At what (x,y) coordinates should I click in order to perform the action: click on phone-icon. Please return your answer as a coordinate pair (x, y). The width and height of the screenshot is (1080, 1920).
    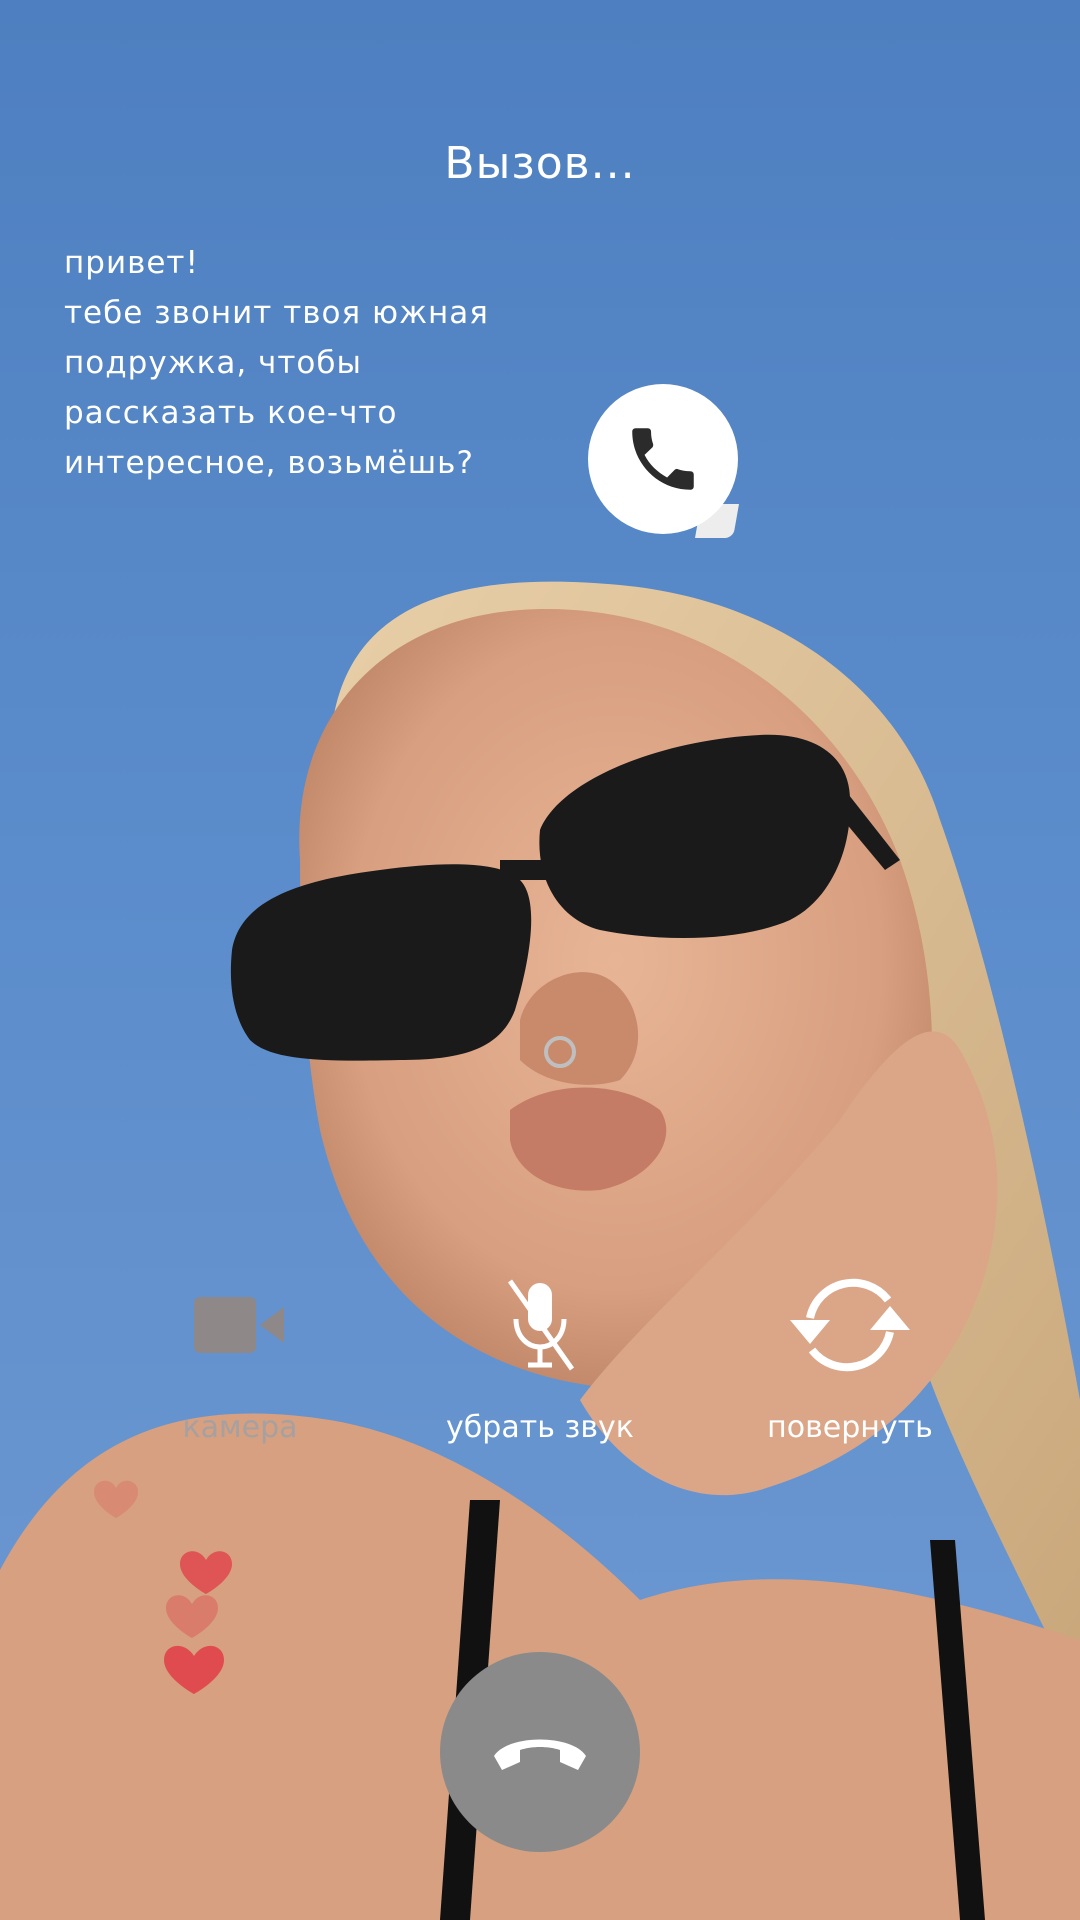
    Looking at the image, I should click on (663, 459).